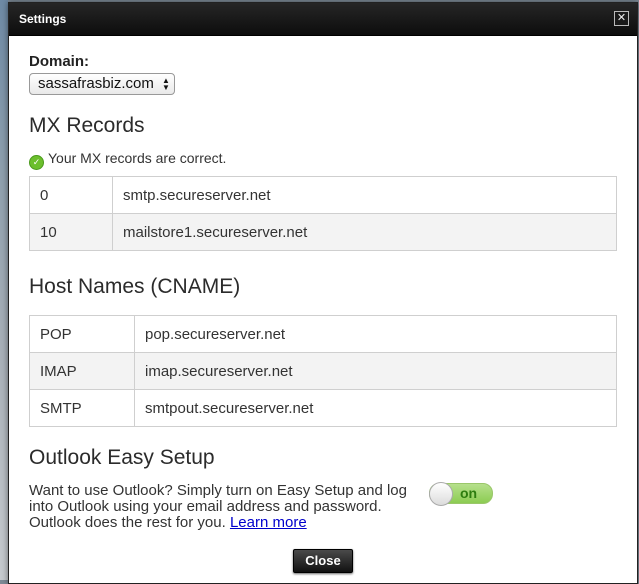  Describe the element at coordinates (375, 334) in the screenshot. I see `cname-host-cell: pop.secureserver.net` at that location.